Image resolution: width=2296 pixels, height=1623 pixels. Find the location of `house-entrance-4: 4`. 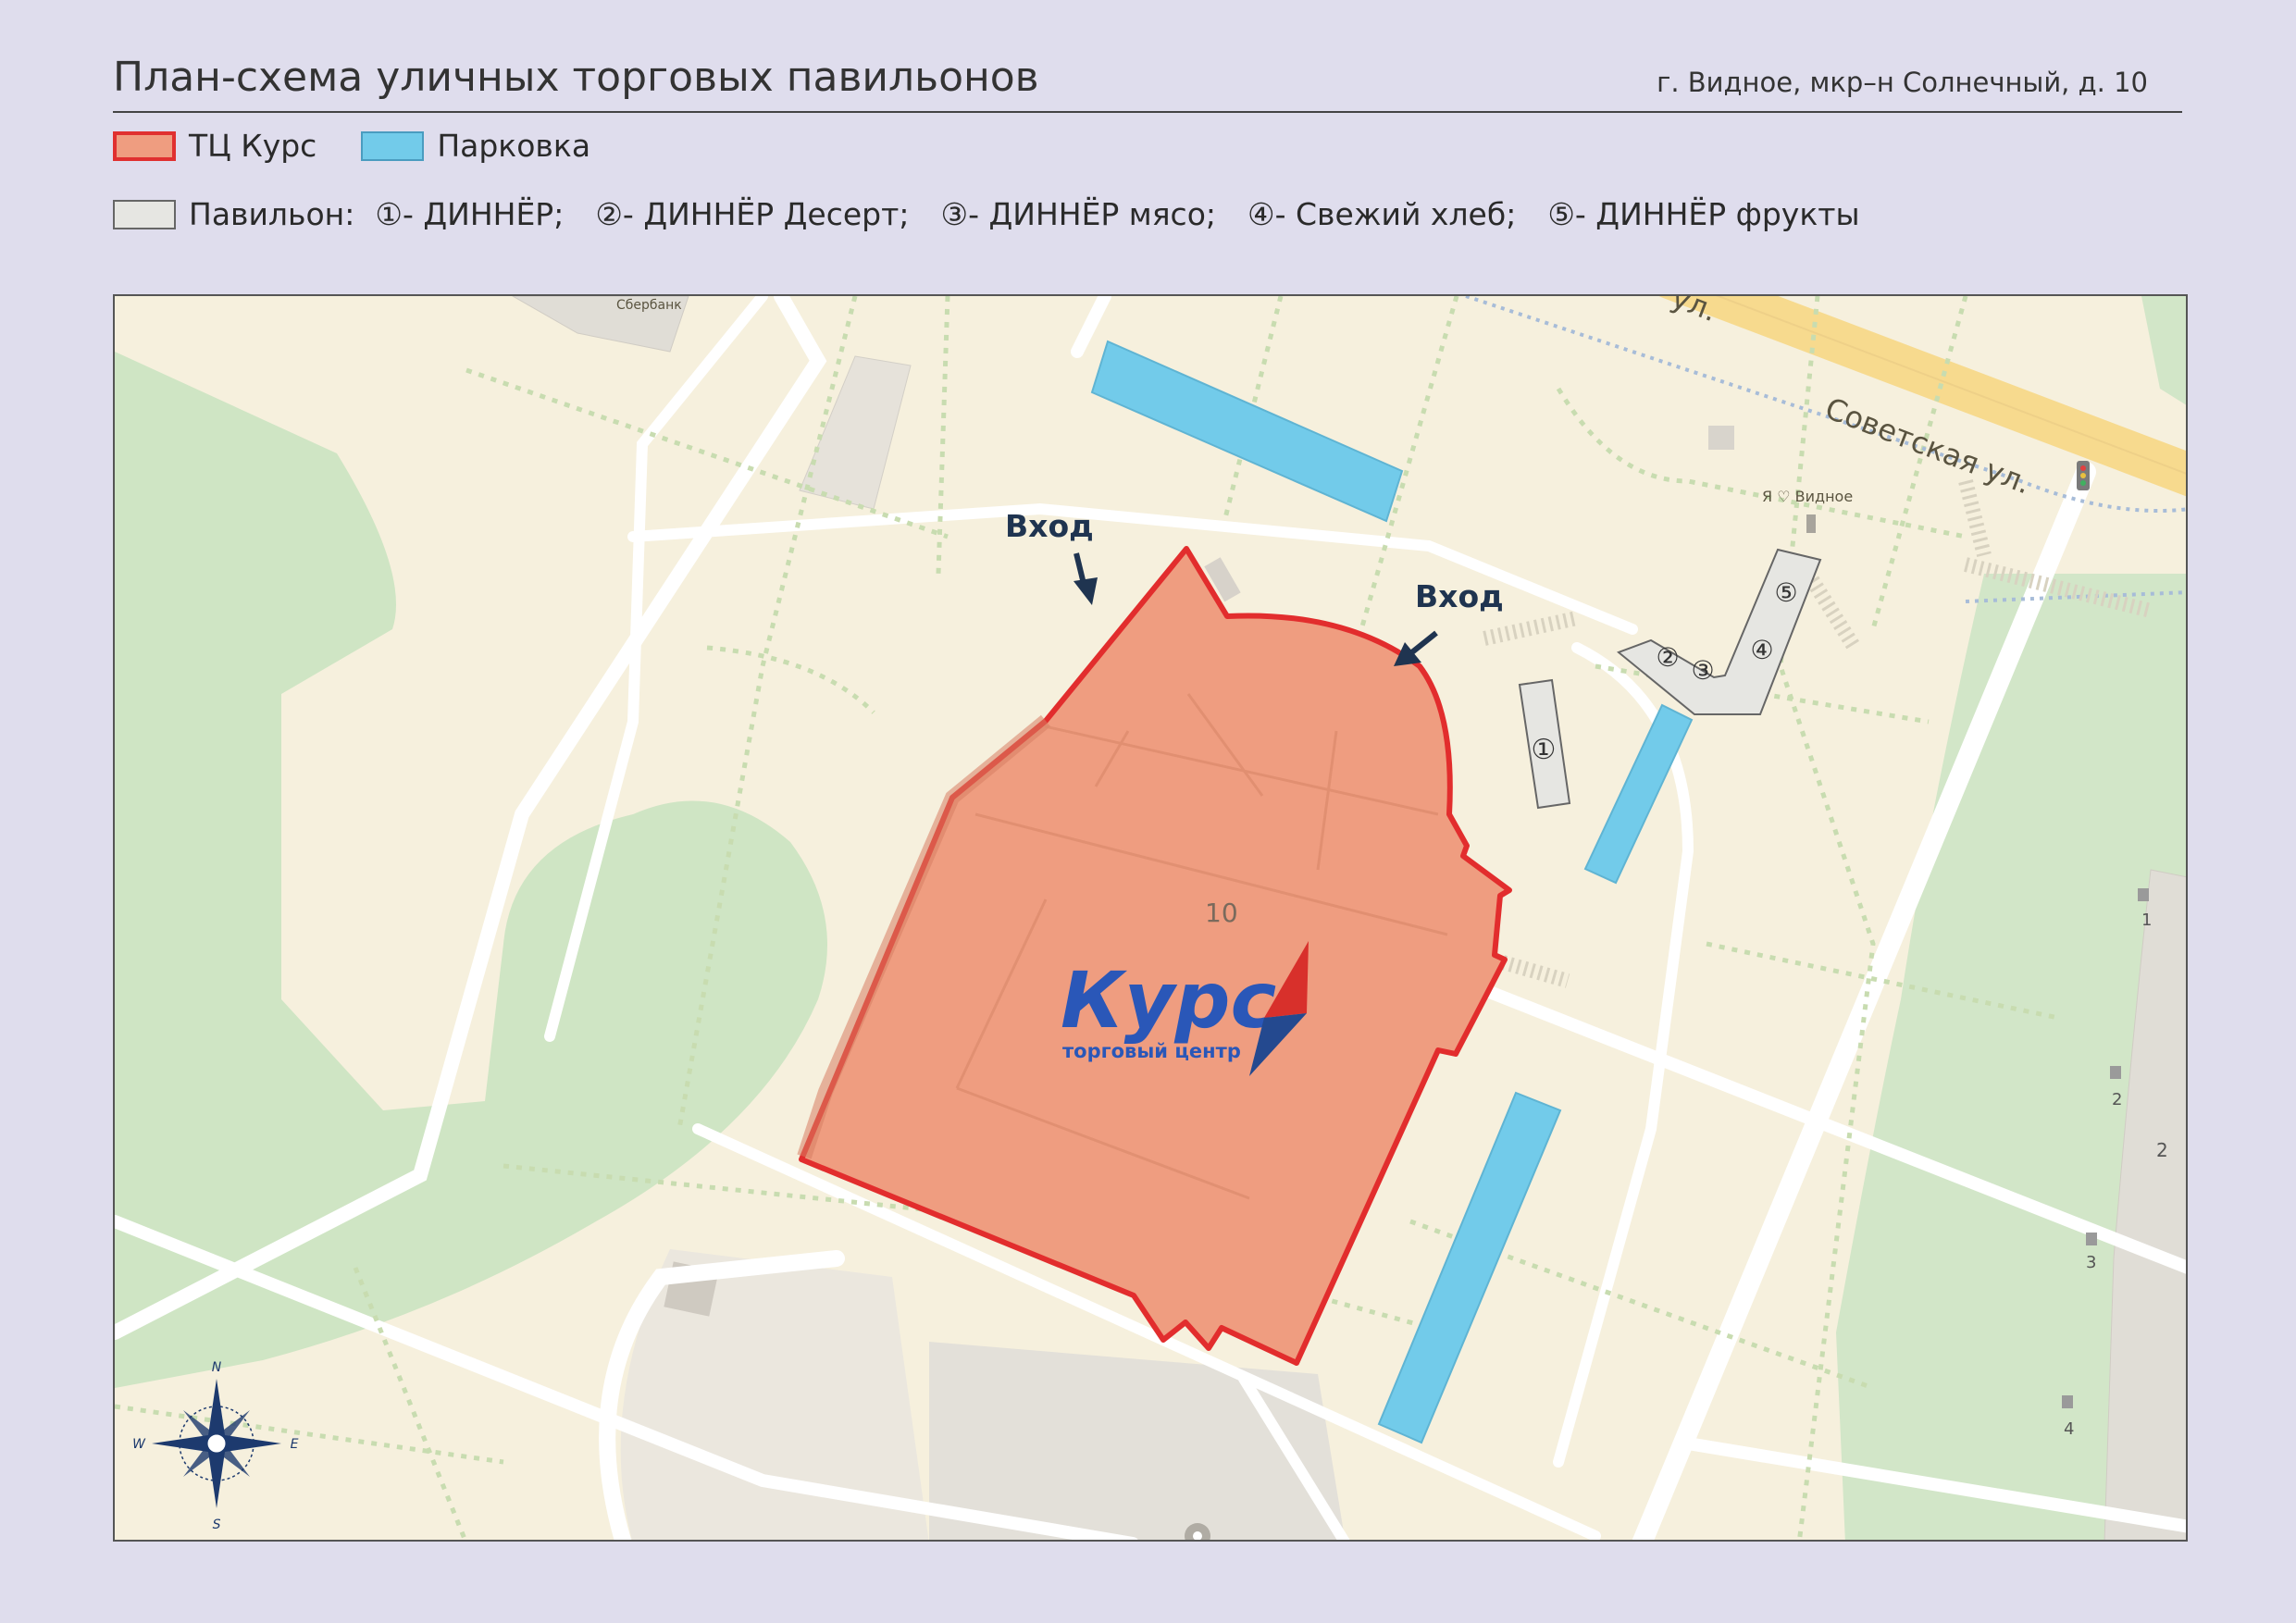

house-entrance-4: 4 is located at coordinates (2069, 1429).